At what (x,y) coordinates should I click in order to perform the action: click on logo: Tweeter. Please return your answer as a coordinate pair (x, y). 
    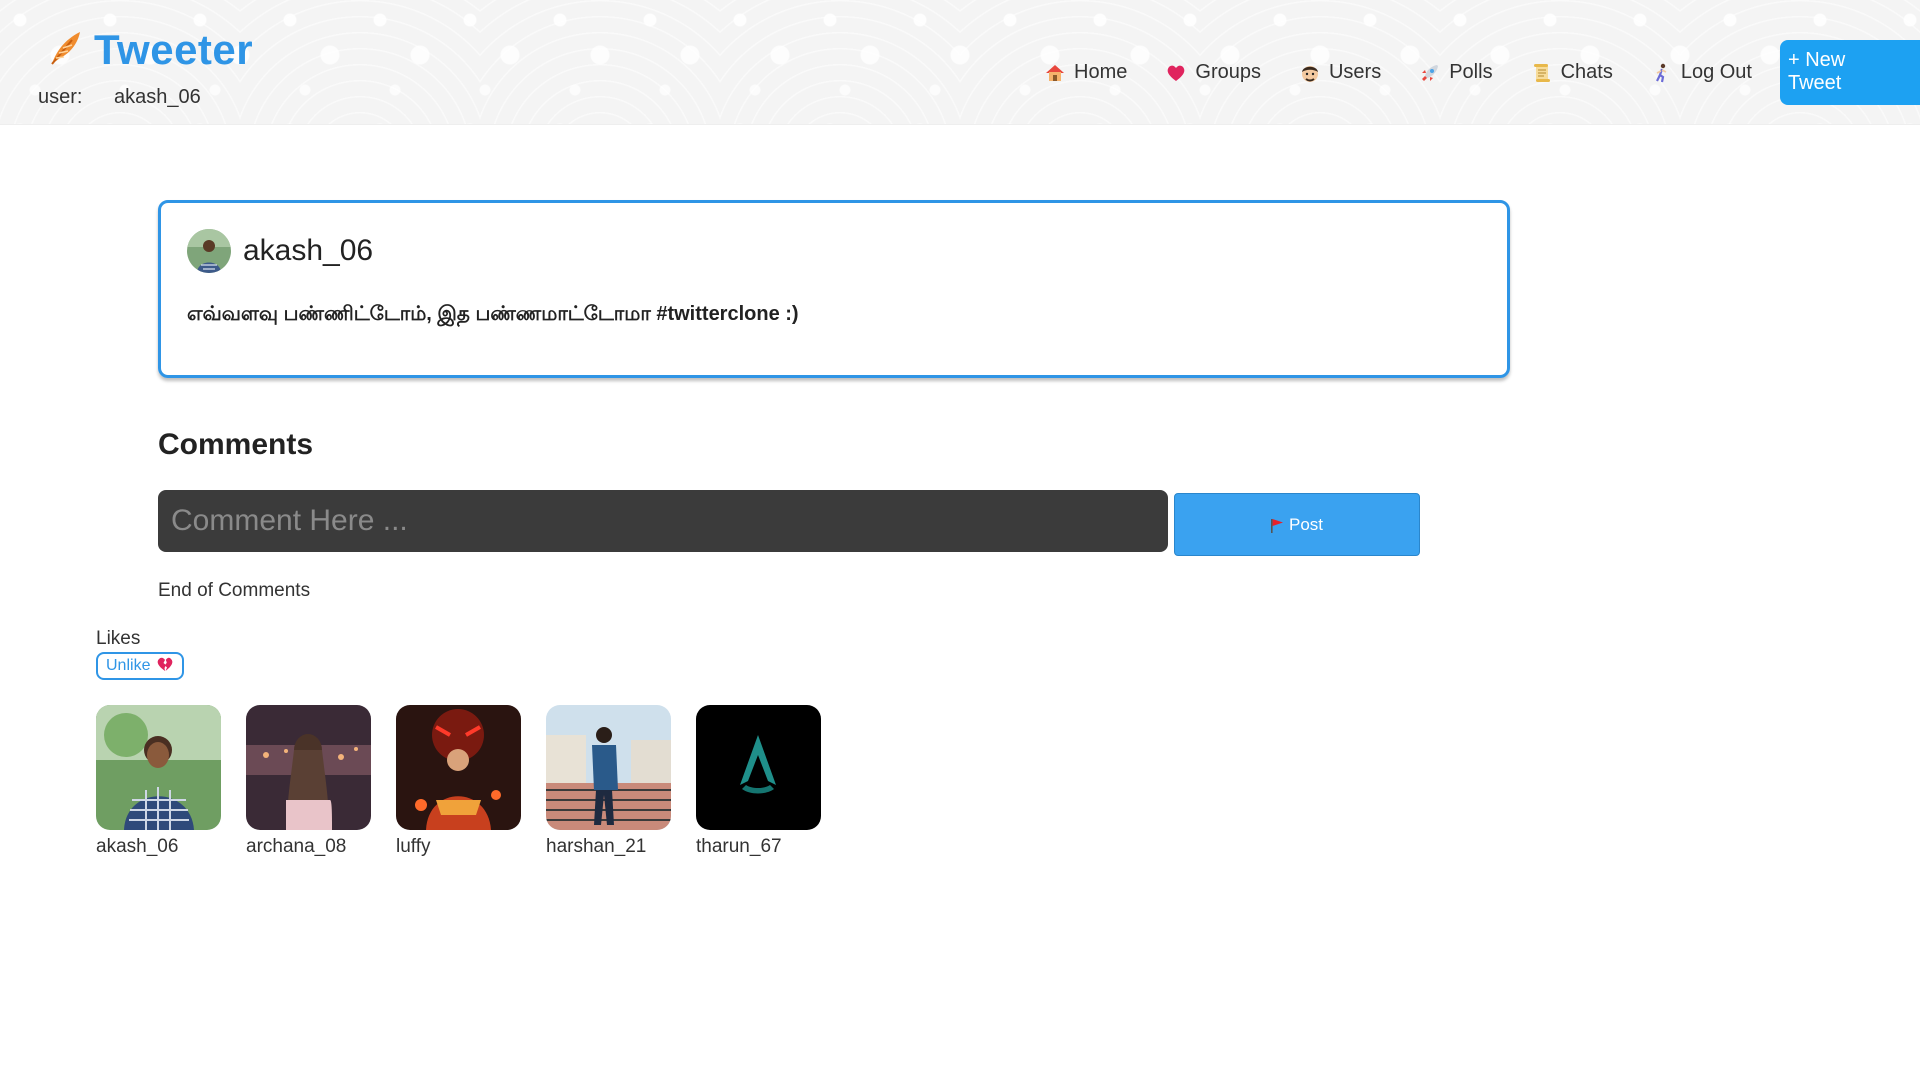
    Looking at the image, I should click on (149, 50).